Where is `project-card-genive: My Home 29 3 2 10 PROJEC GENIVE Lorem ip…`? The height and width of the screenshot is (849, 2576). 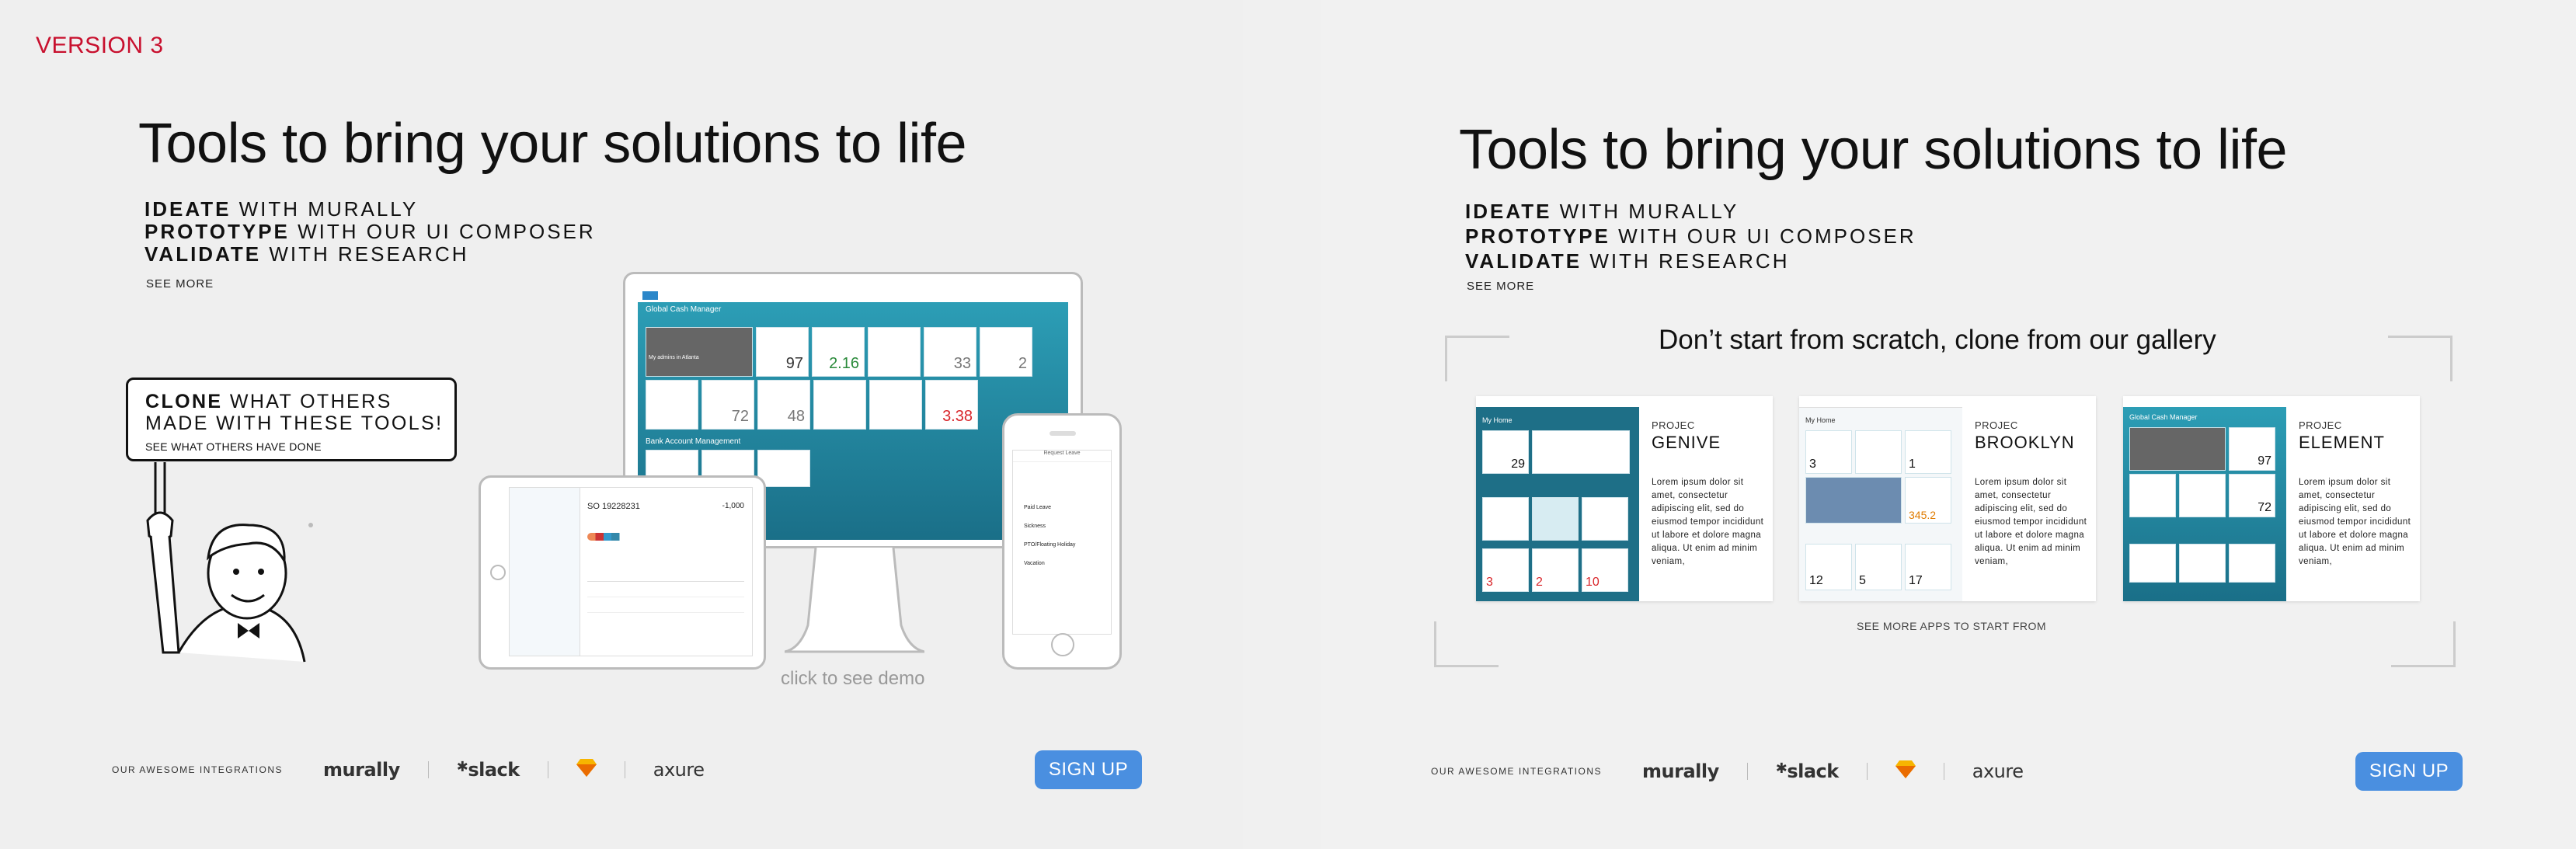
project-card-genive: My Home 29 3 2 10 PROJEC GENIVE Lorem ip… is located at coordinates (1625, 498).